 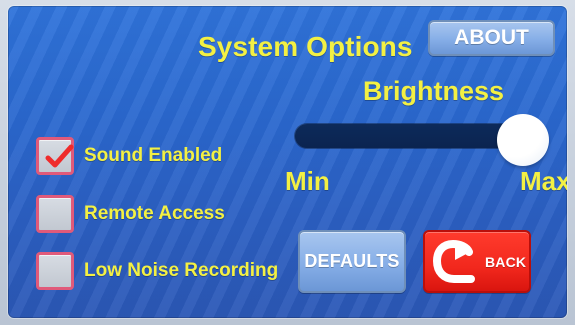 What do you see at coordinates (523, 140) in the screenshot?
I see `brightness-slider-thumb` at bounding box center [523, 140].